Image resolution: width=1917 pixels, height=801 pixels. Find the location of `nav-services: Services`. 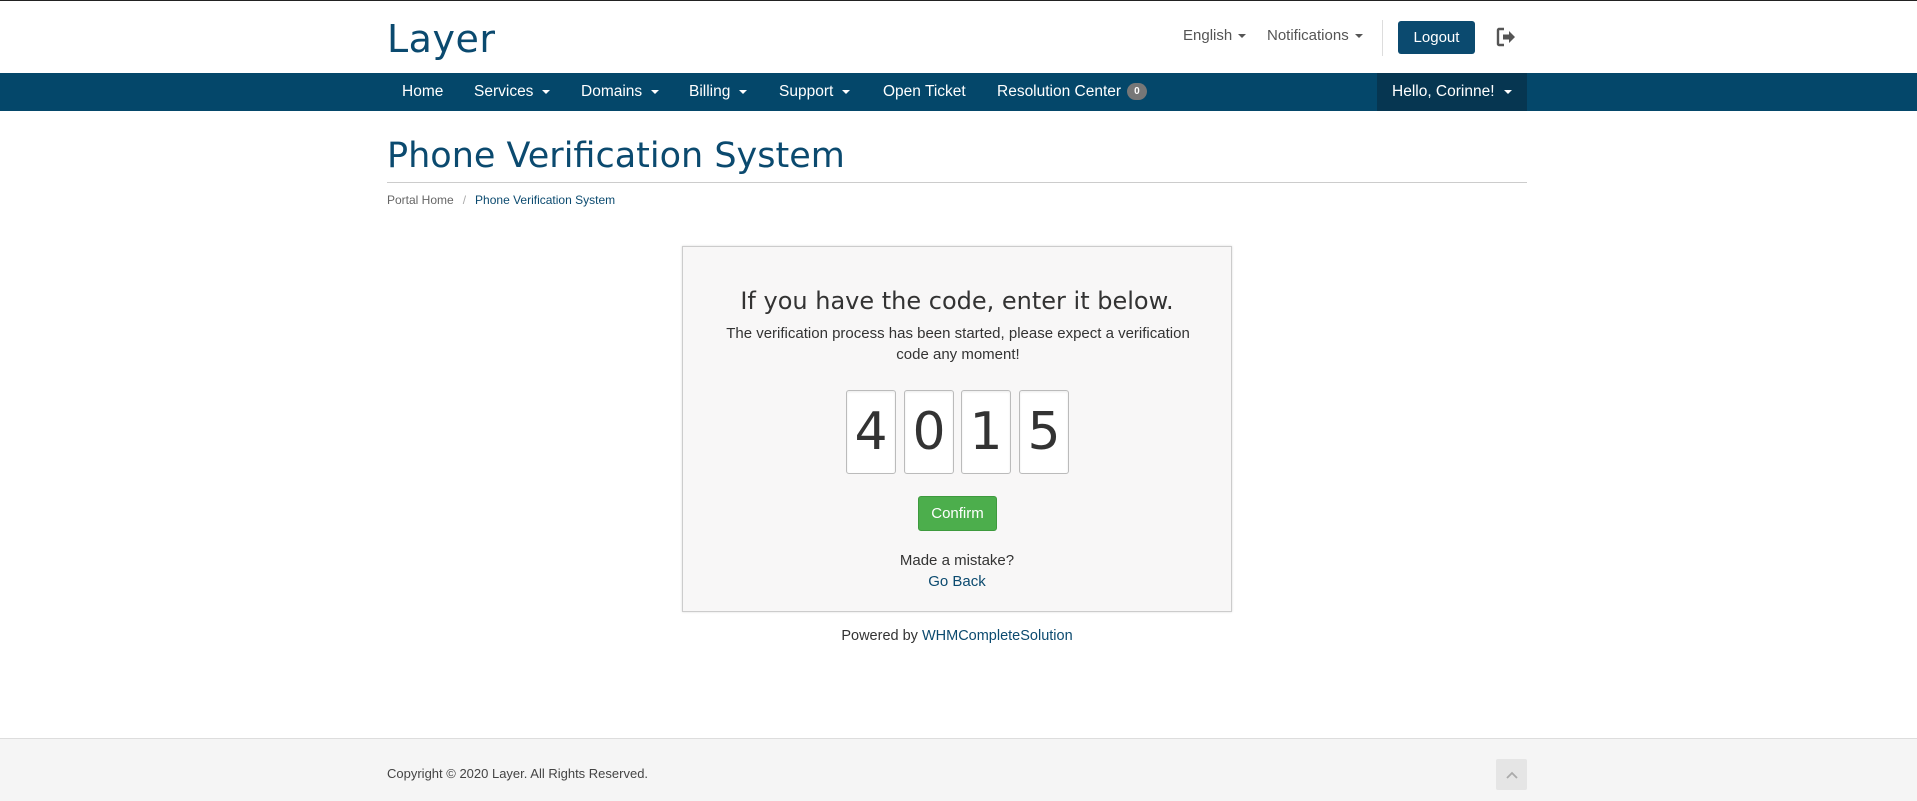

nav-services: Services is located at coordinates (512, 92).